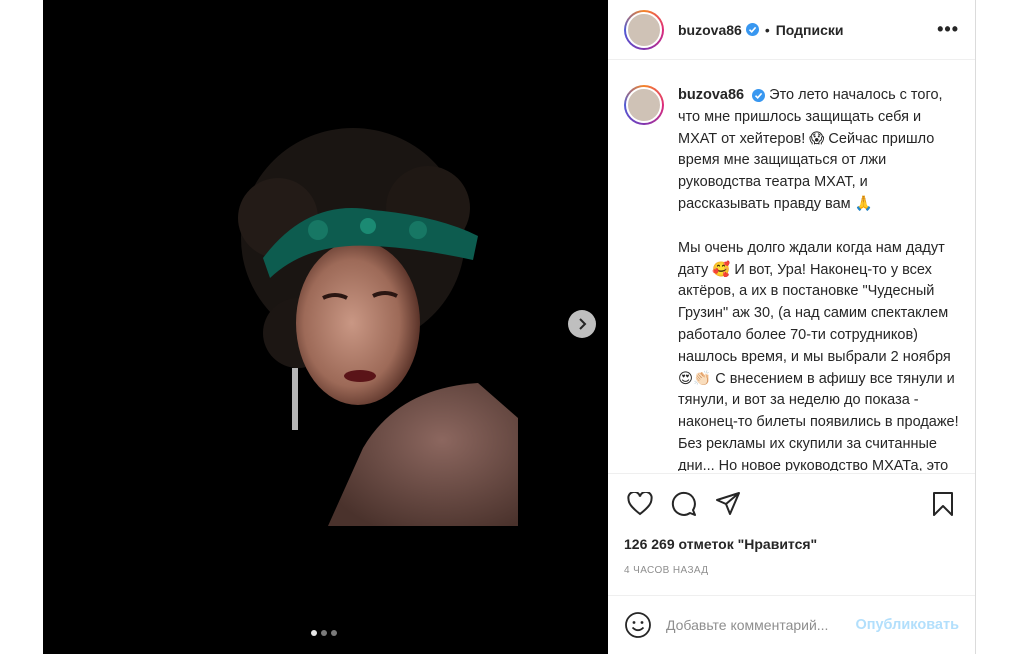 The width and height of the screenshot is (1024, 654). I want to click on chevron-right-icon, so click(583, 324).